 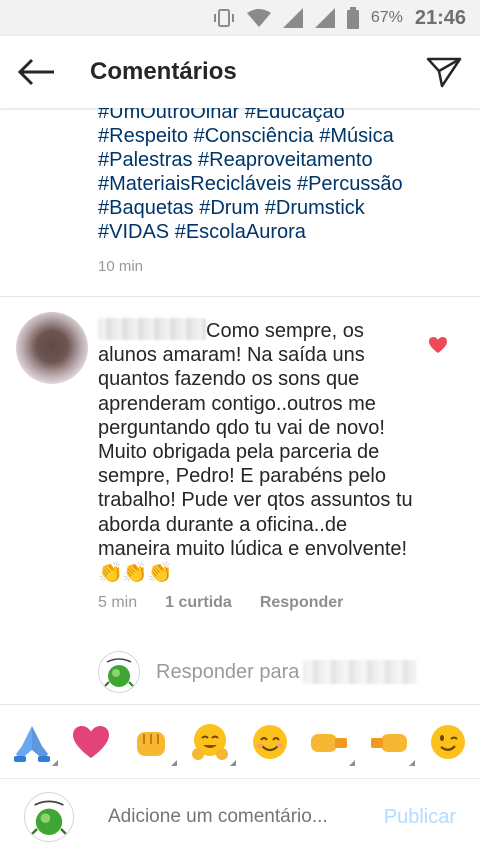 What do you see at coordinates (163, 71) in the screenshot?
I see `page-title: Comentários` at bounding box center [163, 71].